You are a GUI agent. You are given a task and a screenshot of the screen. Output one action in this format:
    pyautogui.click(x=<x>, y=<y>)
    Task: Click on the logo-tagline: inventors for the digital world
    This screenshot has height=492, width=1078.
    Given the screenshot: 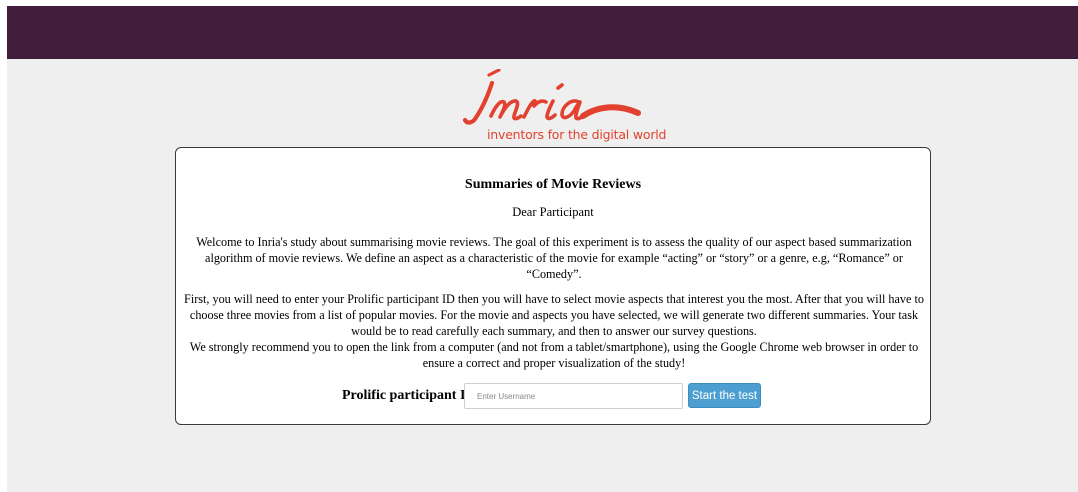 What is the action you would take?
    pyautogui.click(x=577, y=134)
    